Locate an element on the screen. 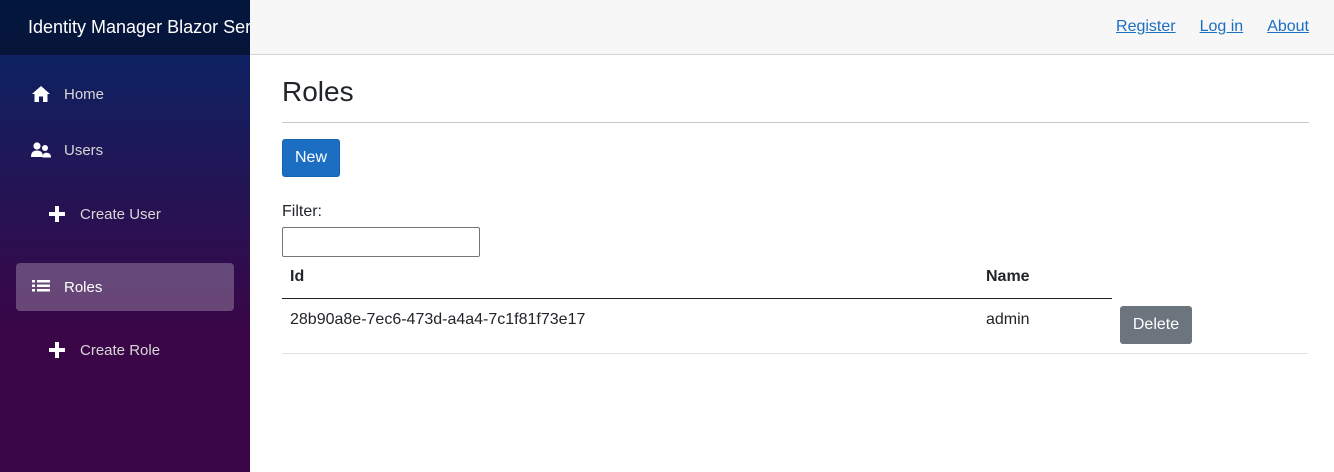 Image resolution: width=1334 pixels, height=472 pixels. sidebar-item-create-role: Create Role is located at coordinates (125, 350).